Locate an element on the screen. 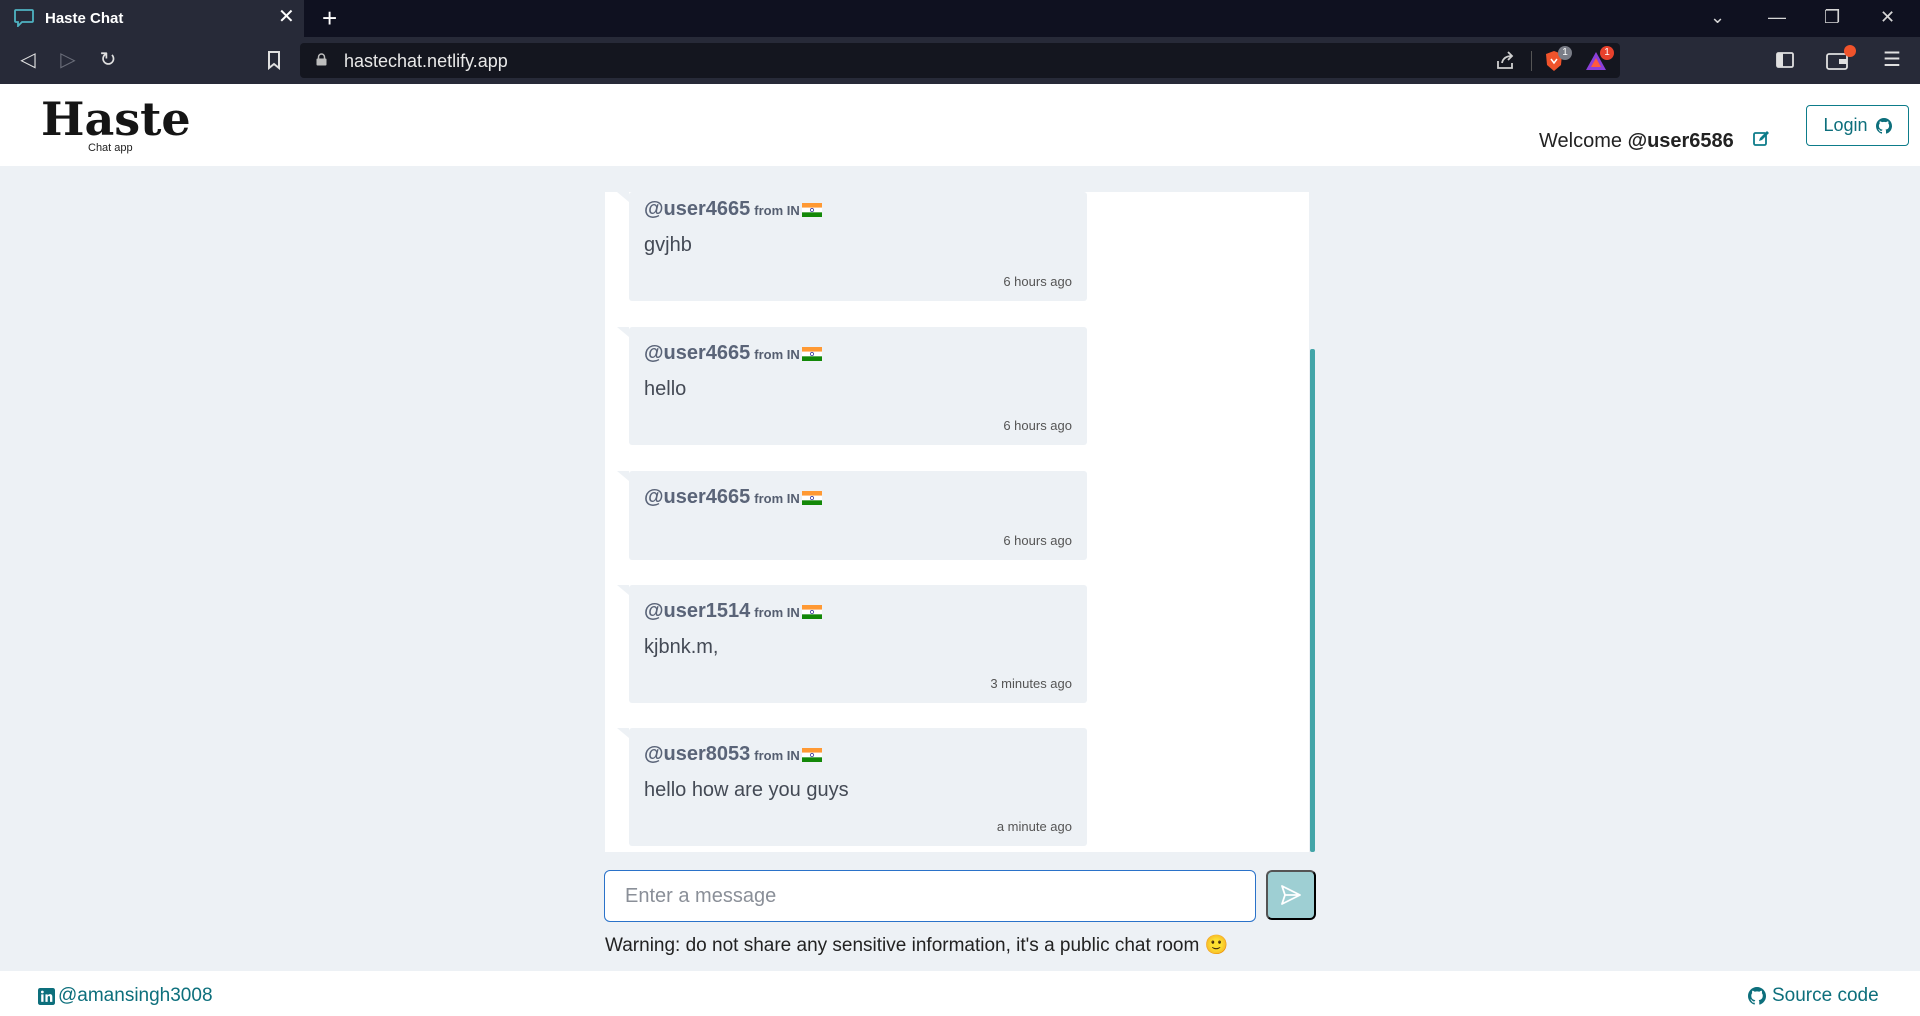 This screenshot has width=1920, height=1016. current-username: @user6586 is located at coordinates (1680, 141).